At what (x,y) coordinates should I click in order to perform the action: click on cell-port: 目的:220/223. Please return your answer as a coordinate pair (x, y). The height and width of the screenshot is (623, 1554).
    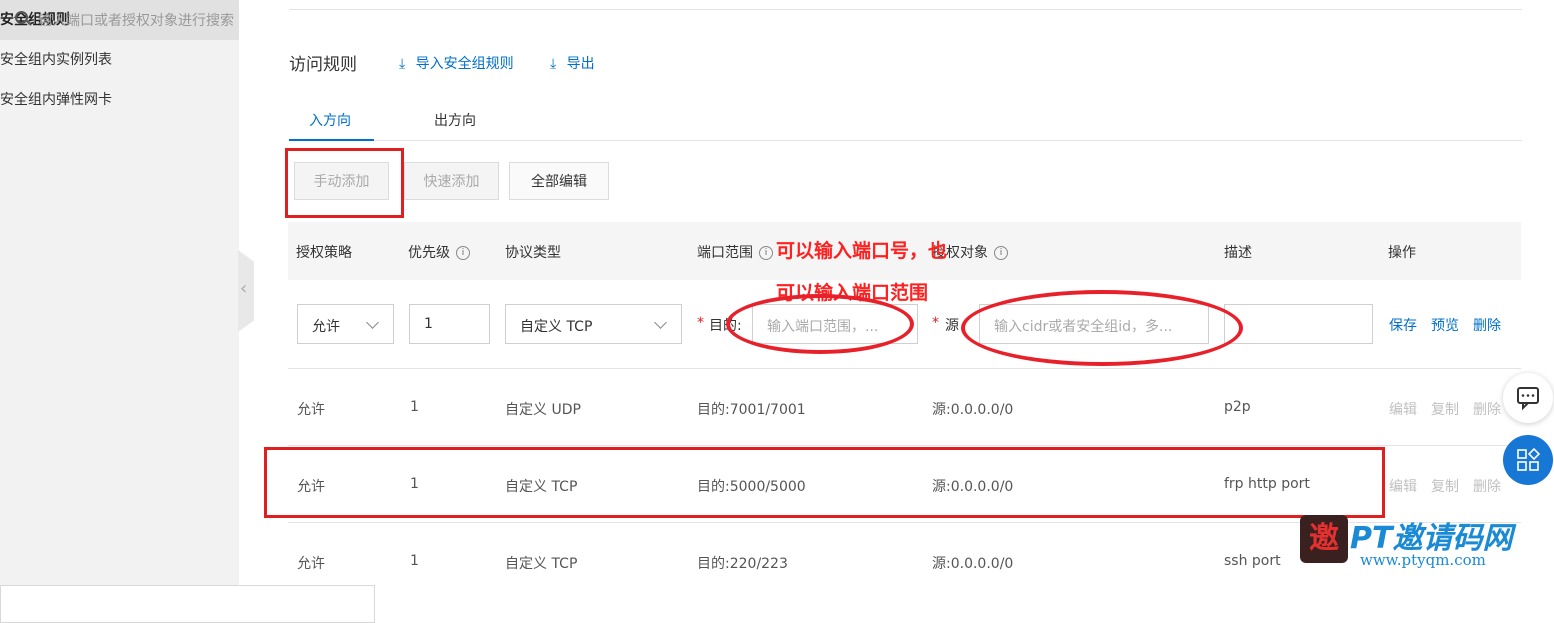
    Looking at the image, I should click on (742, 564).